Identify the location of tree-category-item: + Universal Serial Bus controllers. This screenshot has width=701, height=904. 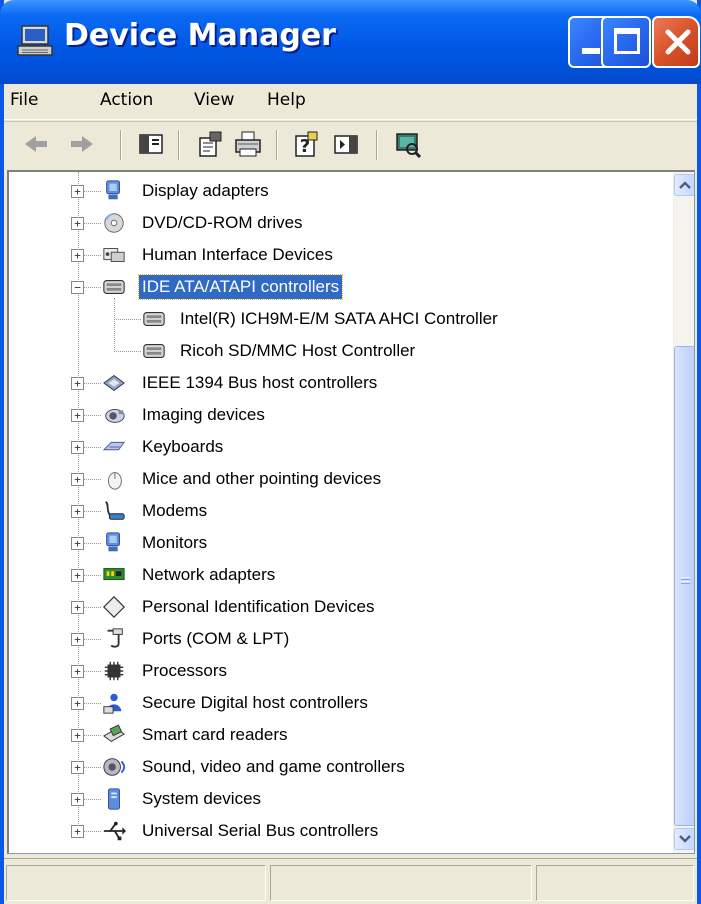
(339, 831).